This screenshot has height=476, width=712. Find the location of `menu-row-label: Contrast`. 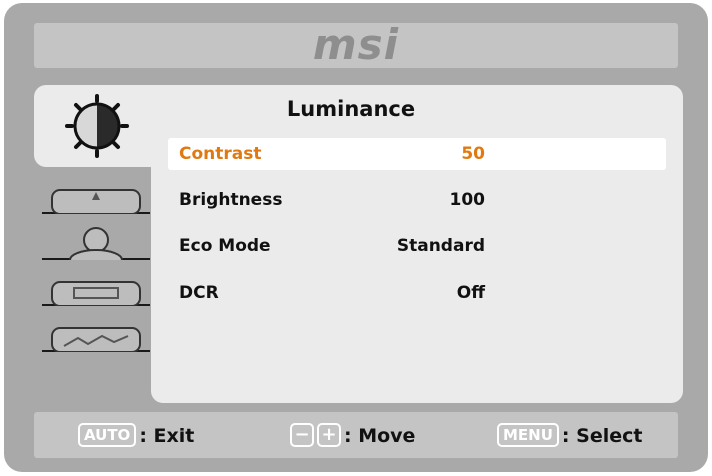

menu-row-label: Contrast is located at coordinates (220, 154).